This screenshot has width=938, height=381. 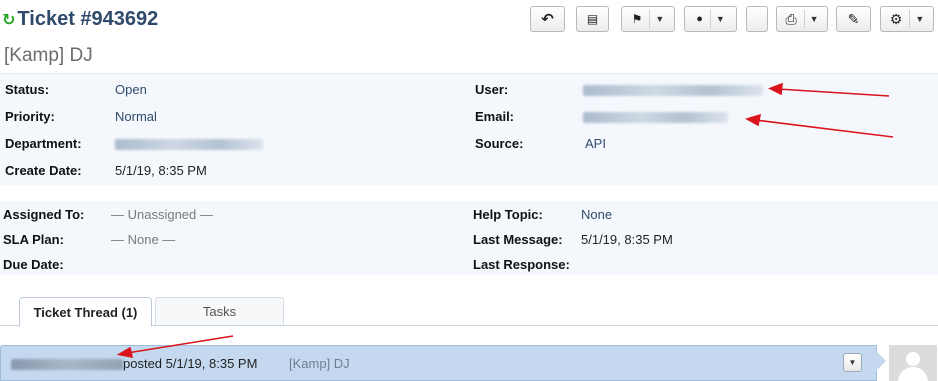 What do you see at coordinates (33, 264) in the screenshot?
I see `due-date-label: Due Date:` at bounding box center [33, 264].